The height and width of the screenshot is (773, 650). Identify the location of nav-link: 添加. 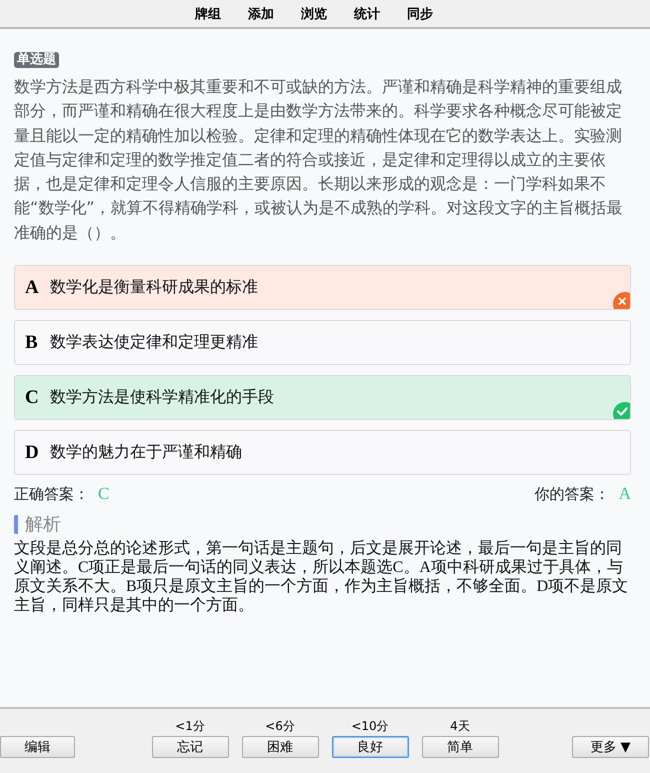
(261, 13).